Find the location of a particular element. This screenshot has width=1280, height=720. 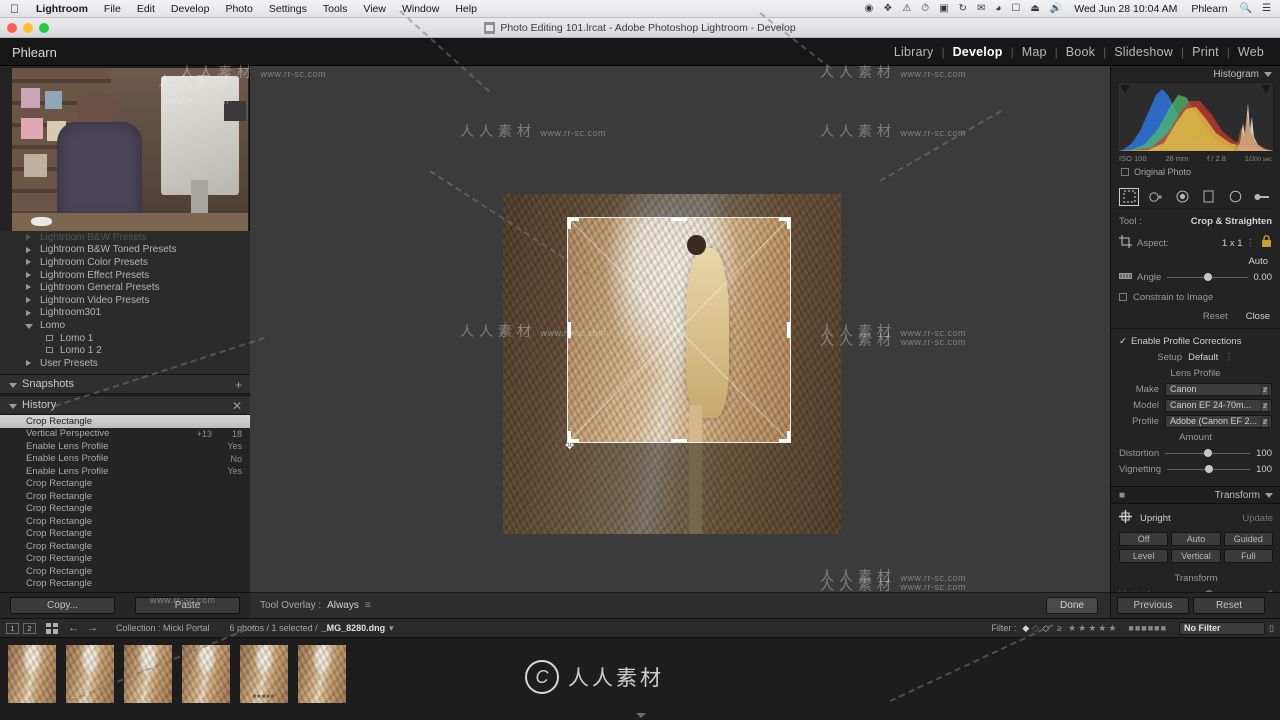

current-filename: _MG_8280.dng is located at coordinates (354, 628).